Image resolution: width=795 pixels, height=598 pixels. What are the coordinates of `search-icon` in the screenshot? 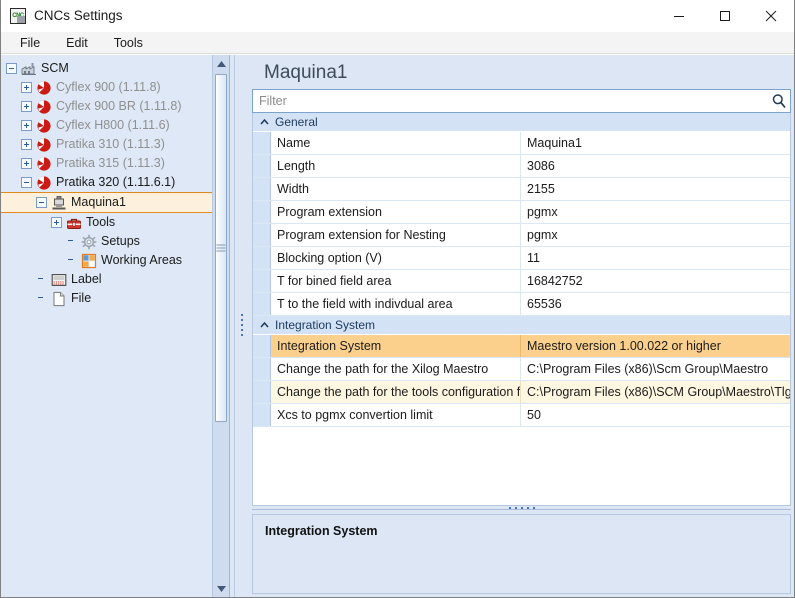 It's located at (779, 101).